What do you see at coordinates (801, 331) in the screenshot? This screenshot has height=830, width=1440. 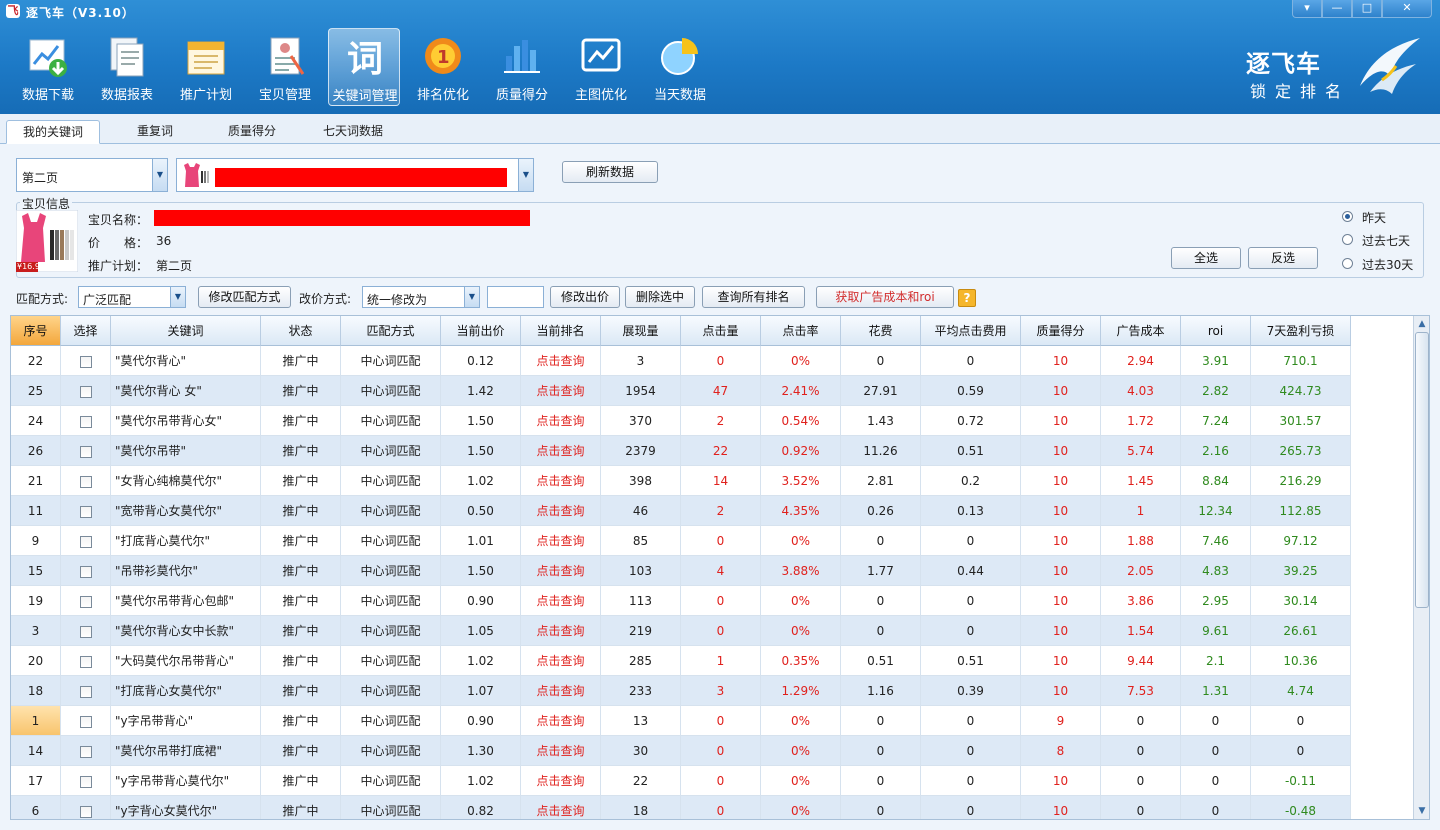 I see `column-header-ctr: 点击率` at bounding box center [801, 331].